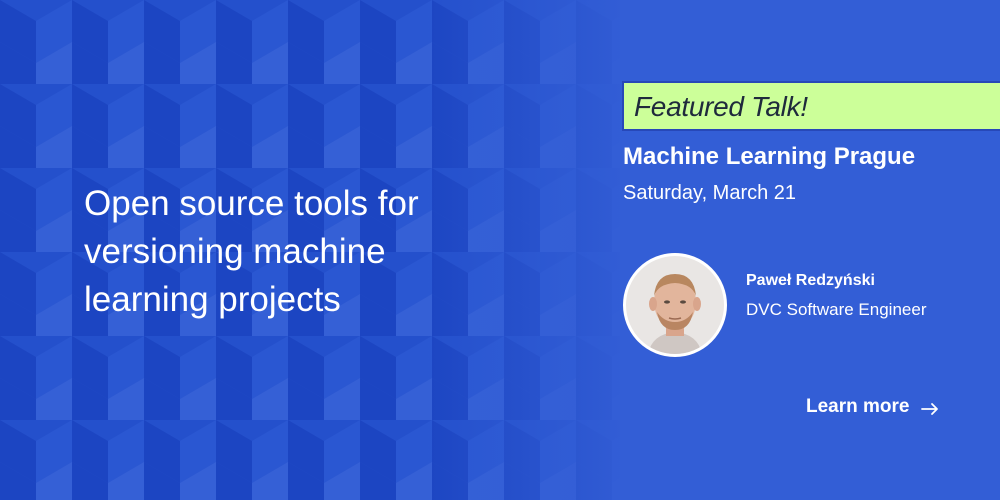  What do you see at coordinates (930, 407) in the screenshot?
I see `arrow-right-icon` at bounding box center [930, 407].